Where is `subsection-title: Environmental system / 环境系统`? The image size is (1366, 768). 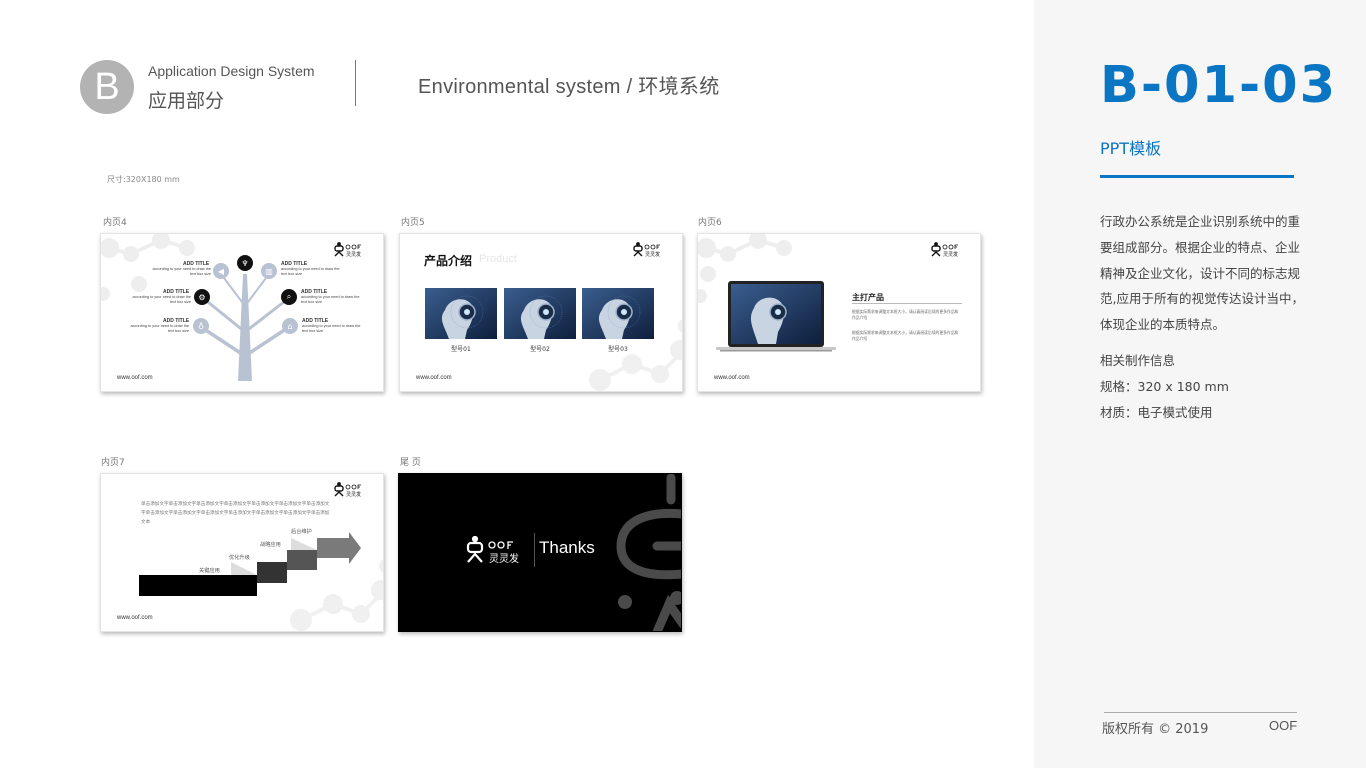 subsection-title: Environmental system / 环境系统 is located at coordinates (569, 87).